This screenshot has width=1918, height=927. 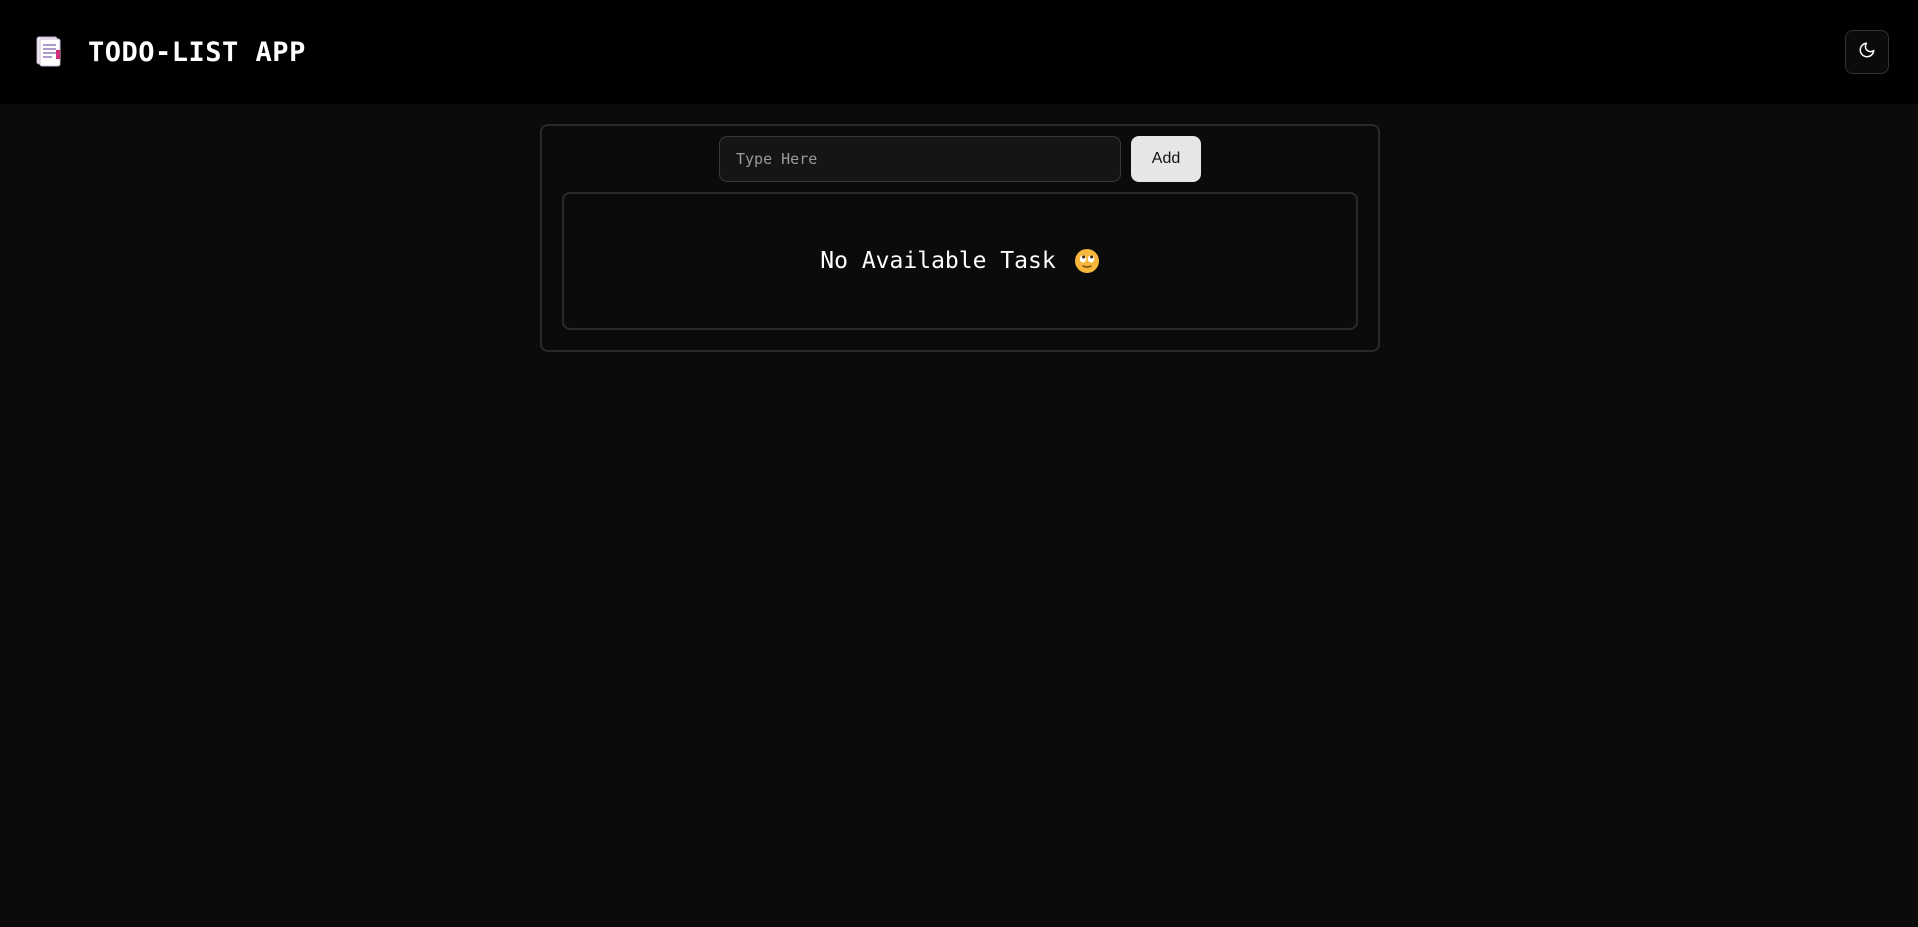 I want to click on theme-toggle-button, so click(x=1867, y=52).